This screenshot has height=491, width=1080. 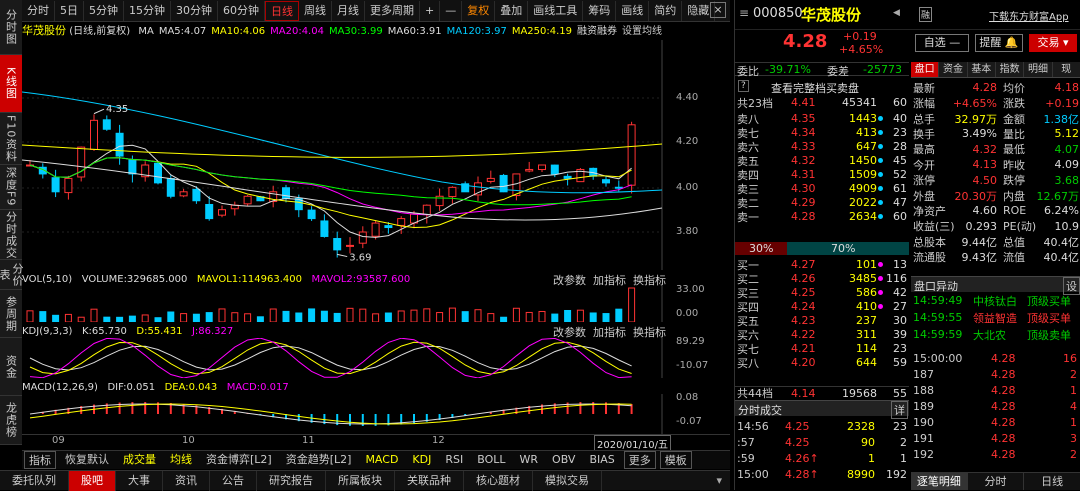 I want to click on toolbar-6: 日线, so click(x=282, y=10).